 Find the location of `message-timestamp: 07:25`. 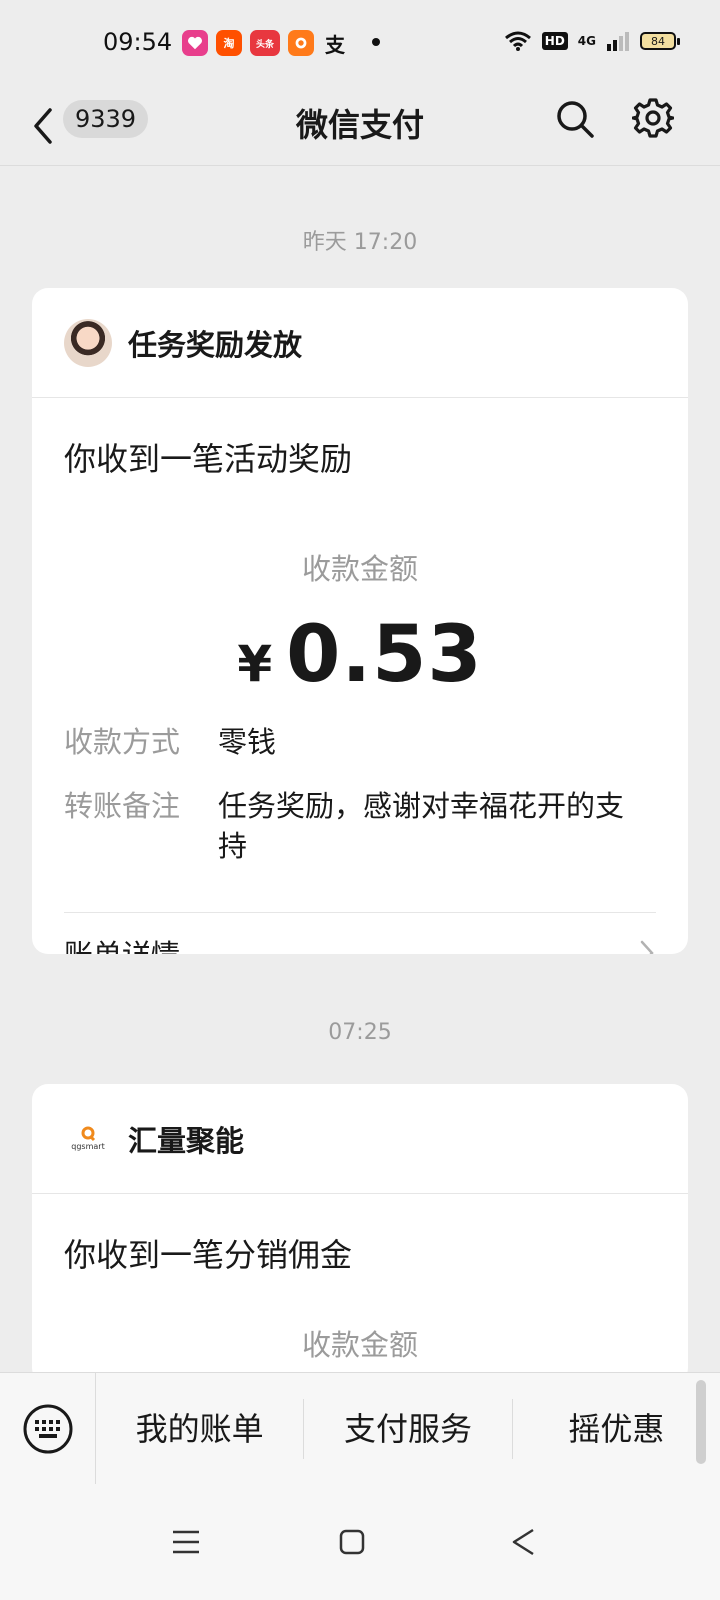

message-timestamp: 07:25 is located at coordinates (360, 1032).